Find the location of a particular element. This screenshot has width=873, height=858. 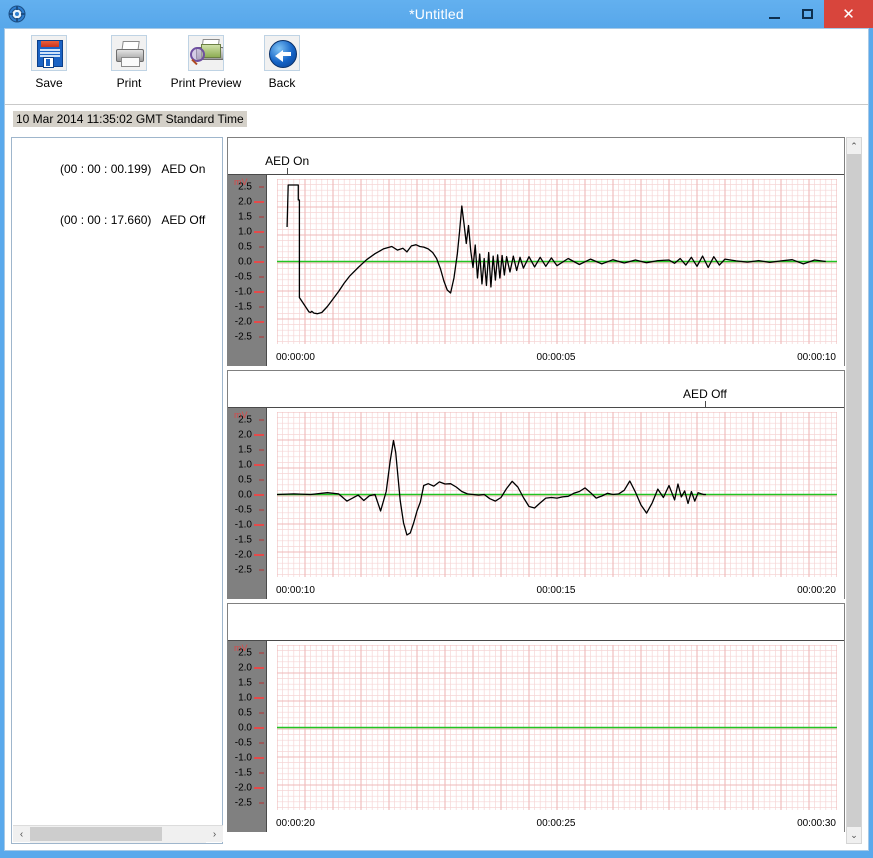

event-time: (00 : 00 : 17.660) is located at coordinates (106, 220).